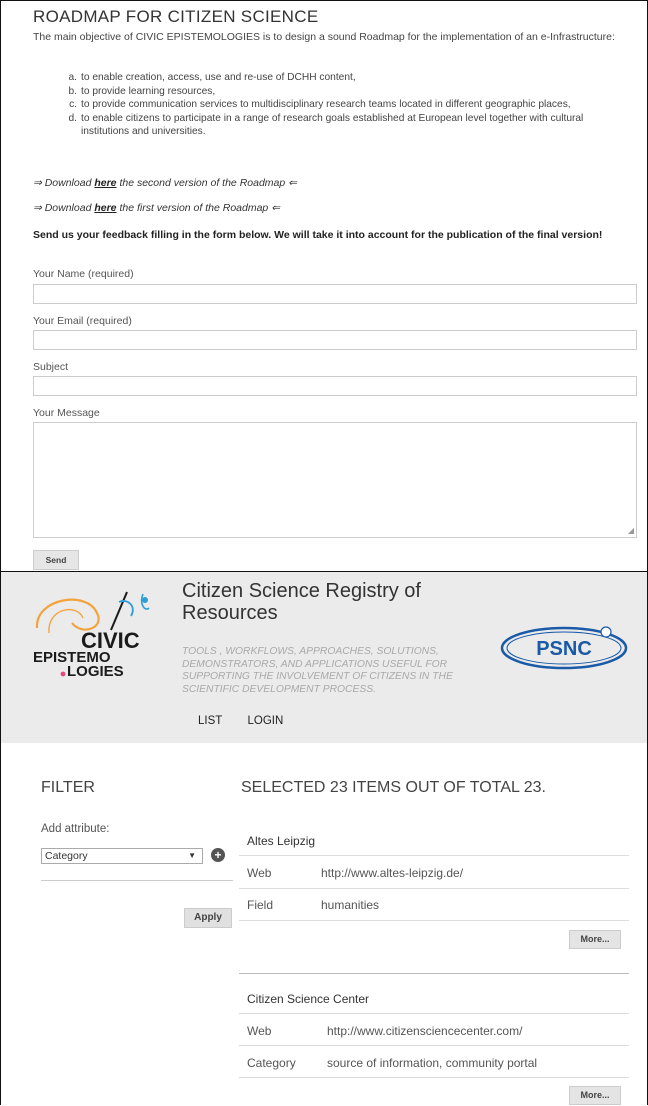  I want to click on field-value-web: http://www.altes-leipzig.de/, so click(392, 873).